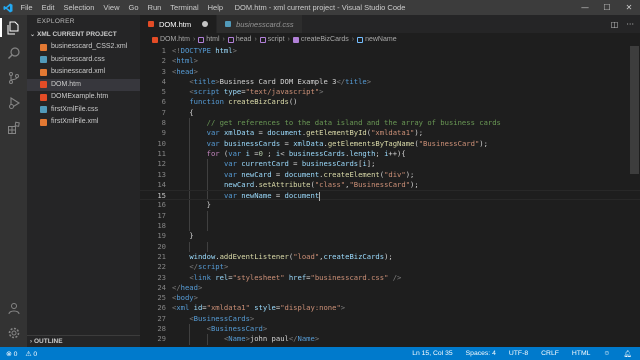 The height and width of the screenshot is (360, 640). Describe the element at coordinates (83, 97) in the screenshot. I see `file-item: DOMExample.htm` at that location.